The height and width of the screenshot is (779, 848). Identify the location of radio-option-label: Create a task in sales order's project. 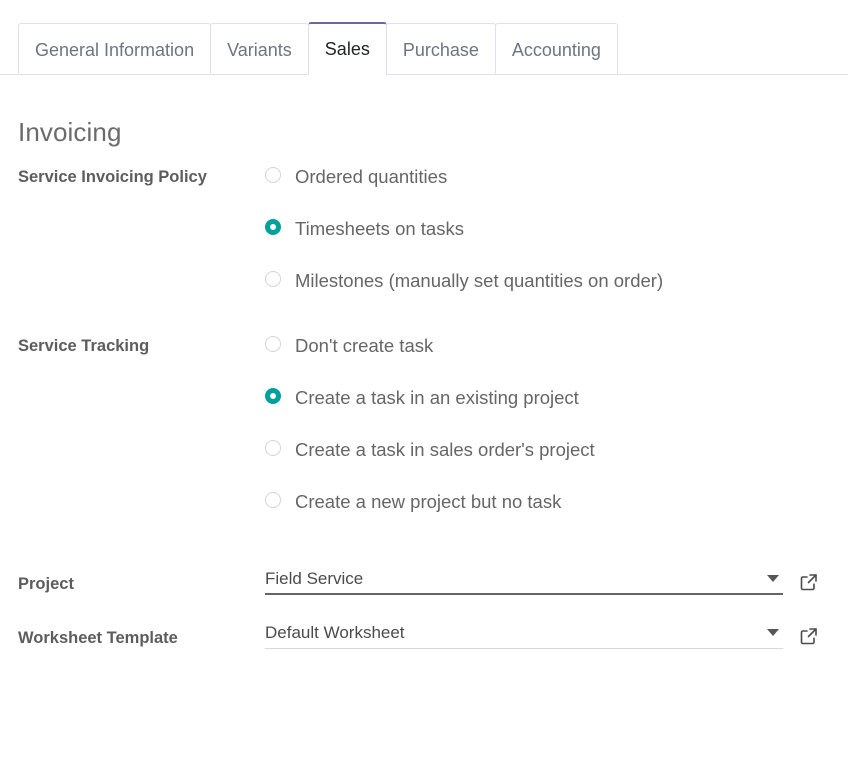
(445, 449).